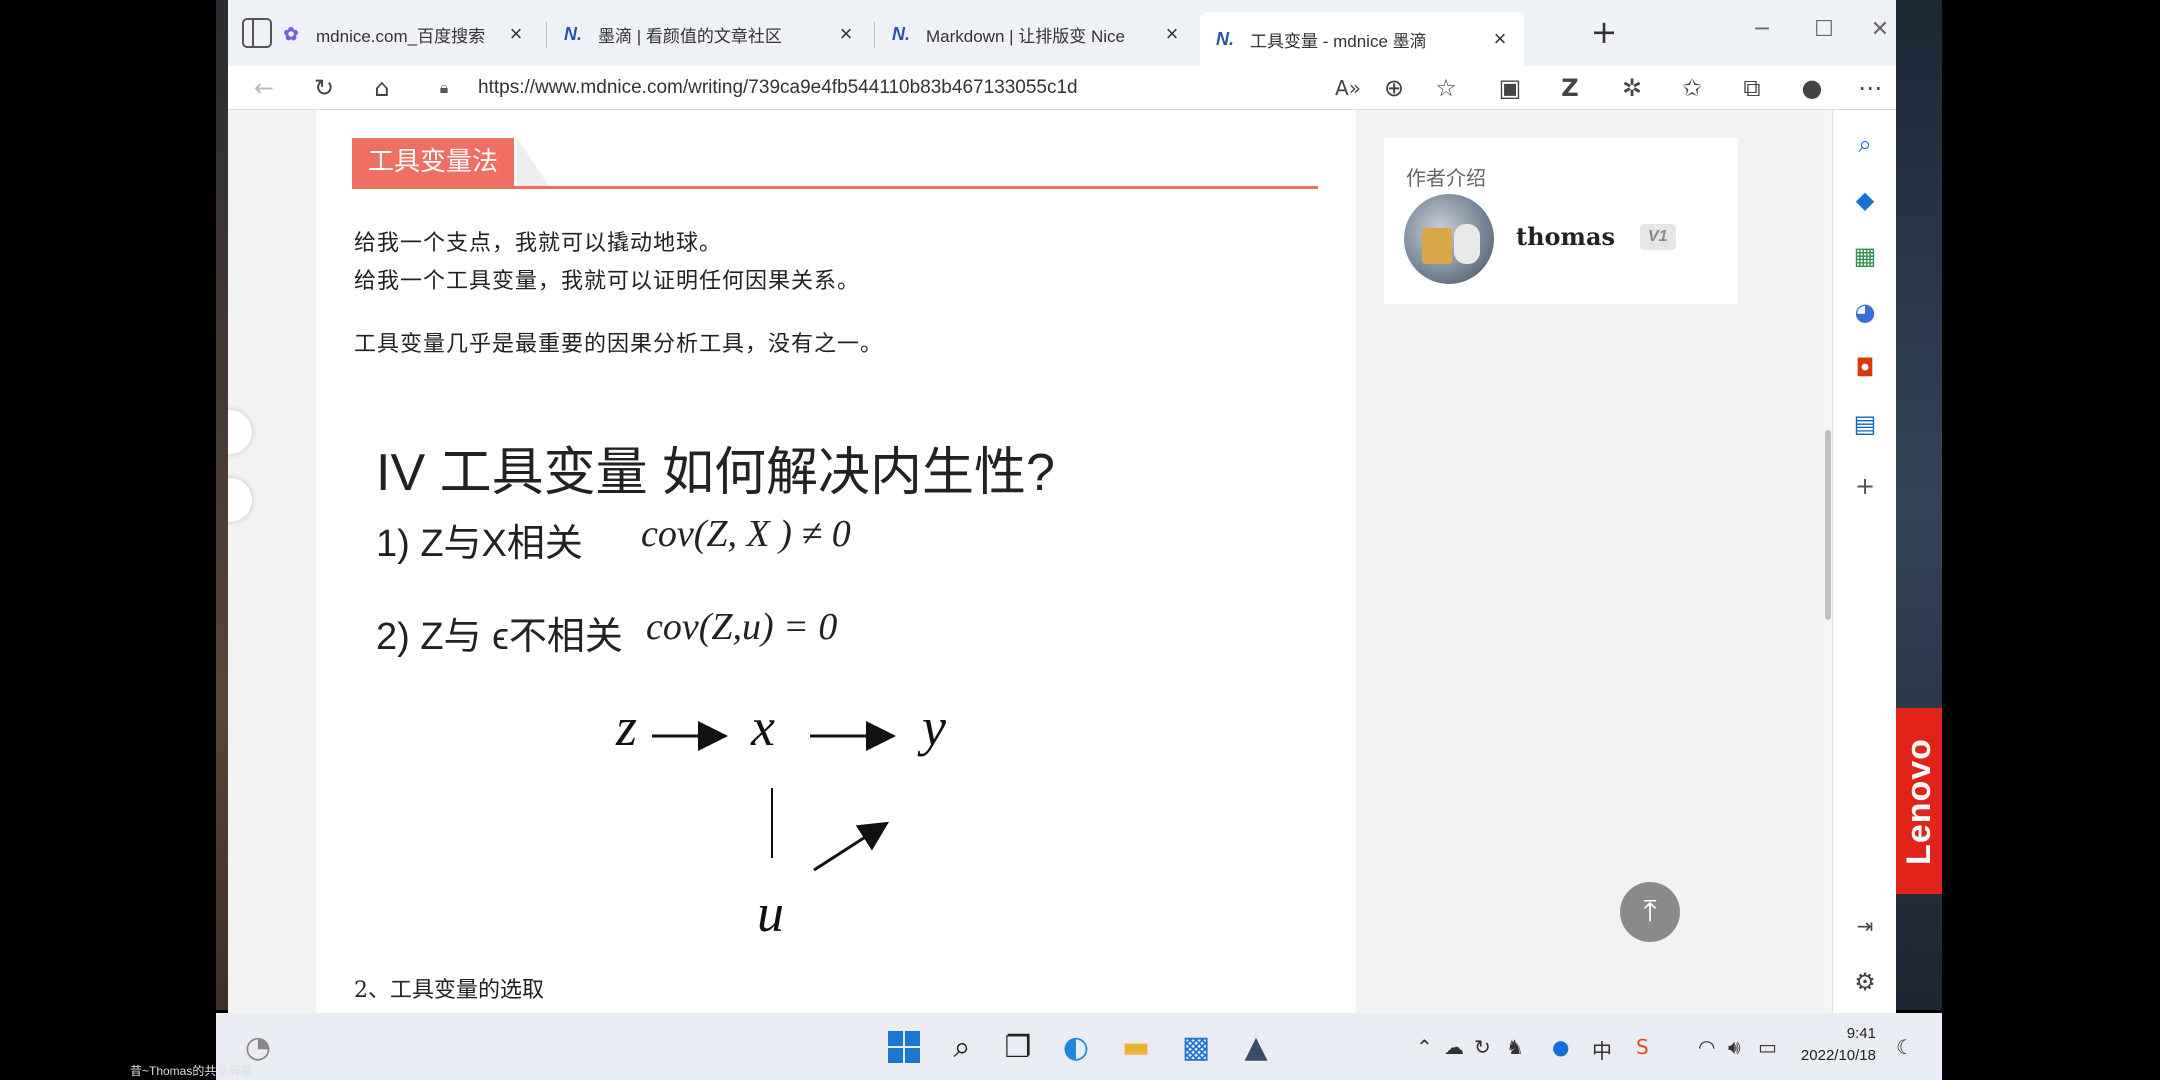 This screenshot has width=2160, height=1080. What do you see at coordinates (1424, 1047) in the screenshot?
I see `chevron-up-icon: ⌃` at bounding box center [1424, 1047].